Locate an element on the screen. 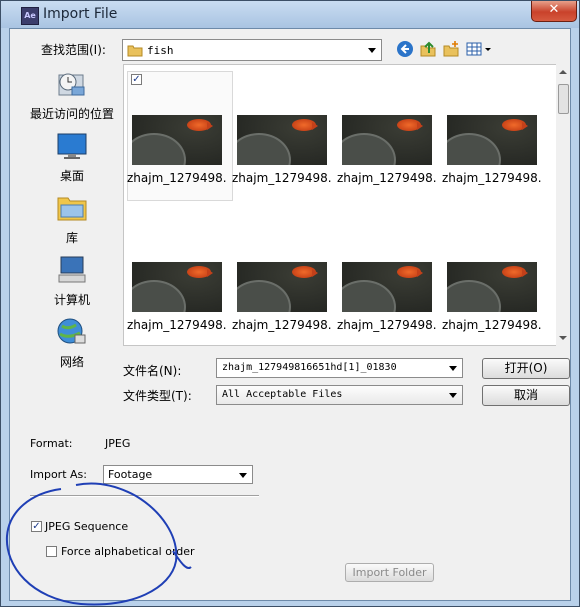 The height and width of the screenshot is (608, 580). look-in-value: fish is located at coordinates (160, 50).